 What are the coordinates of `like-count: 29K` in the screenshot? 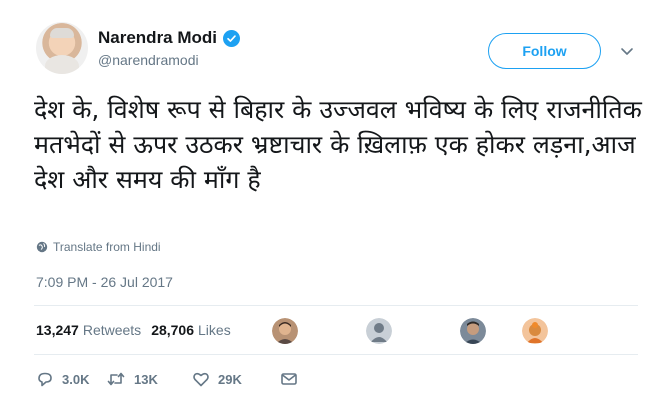 It's located at (230, 379).